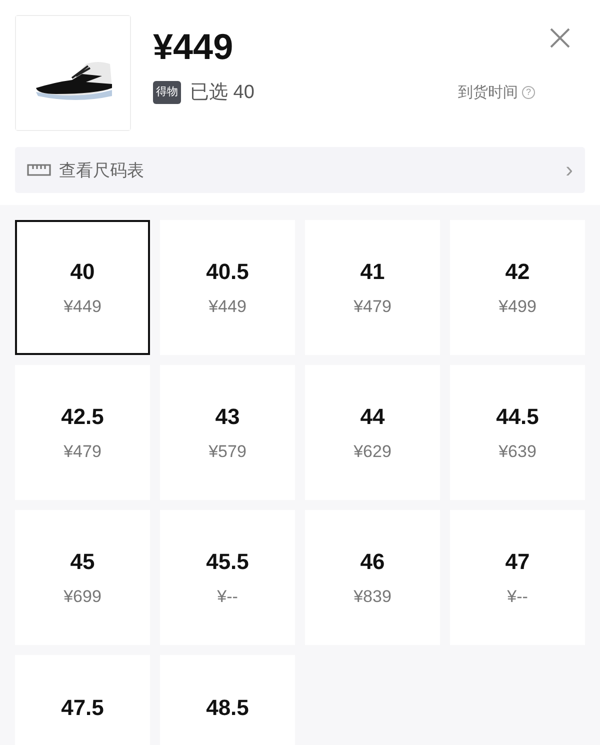  Describe the element at coordinates (227, 577) in the screenshot. I see `size-option: 45.5 ¥--` at that location.